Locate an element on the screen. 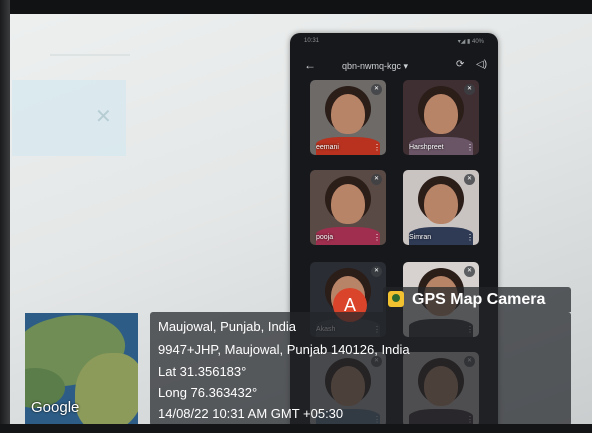 This screenshot has height=433, width=592. speaker-icon: ◁) is located at coordinates (481, 64).